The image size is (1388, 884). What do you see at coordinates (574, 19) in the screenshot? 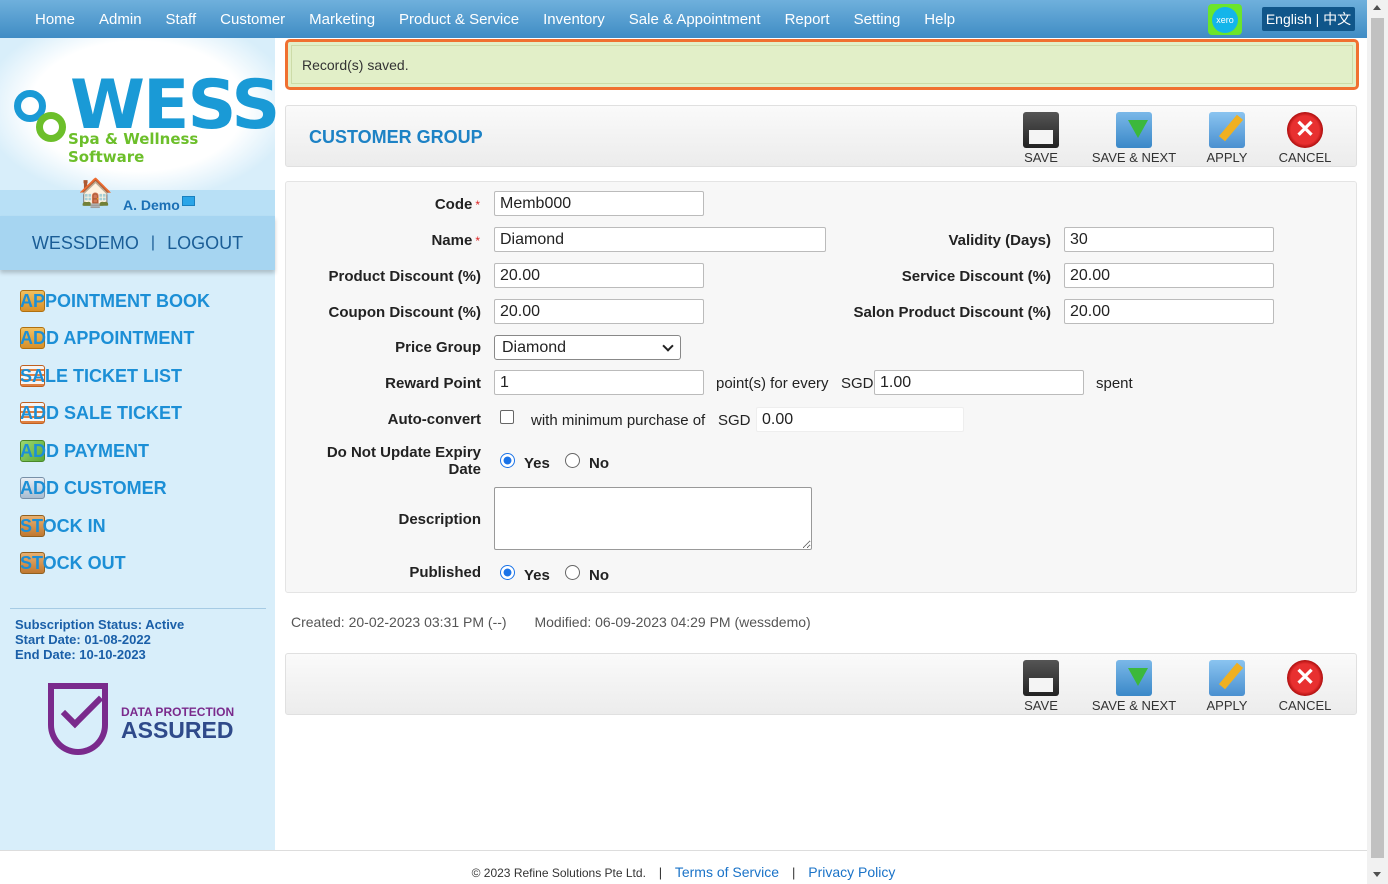
I see `nav-inventory: Inventory` at bounding box center [574, 19].